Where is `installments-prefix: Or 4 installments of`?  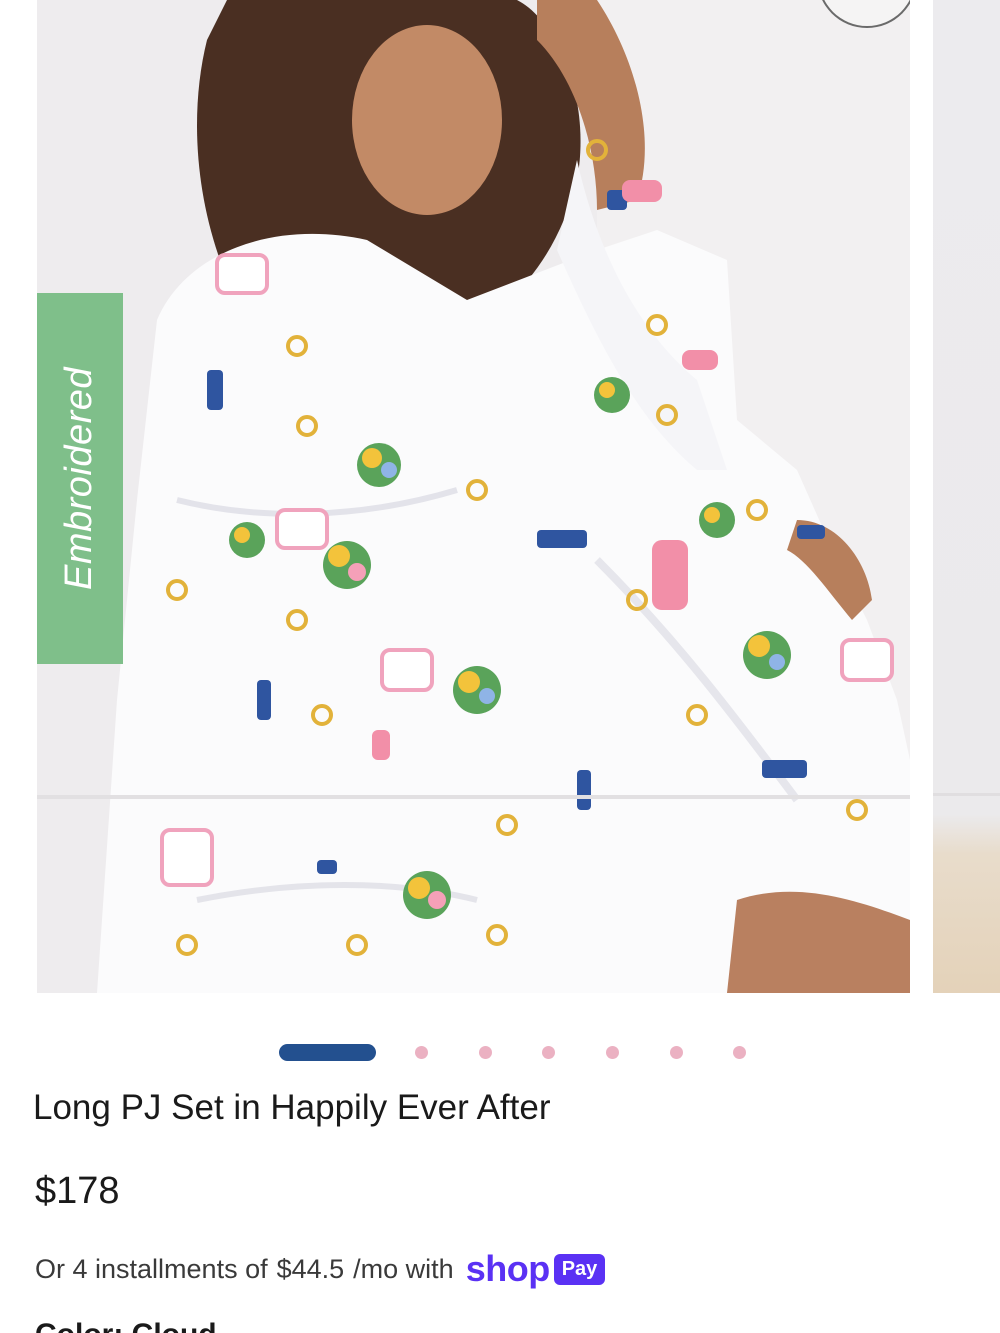
installments-prefix: Or 4 installments of is located at coordinates (151, 1268).